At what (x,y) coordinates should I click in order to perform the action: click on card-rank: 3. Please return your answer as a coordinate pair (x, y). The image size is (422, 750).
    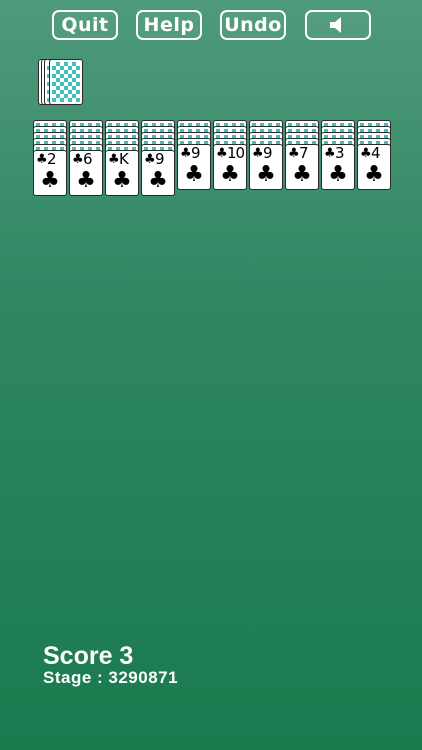
    Looking at the image, I should click on (339, 153).